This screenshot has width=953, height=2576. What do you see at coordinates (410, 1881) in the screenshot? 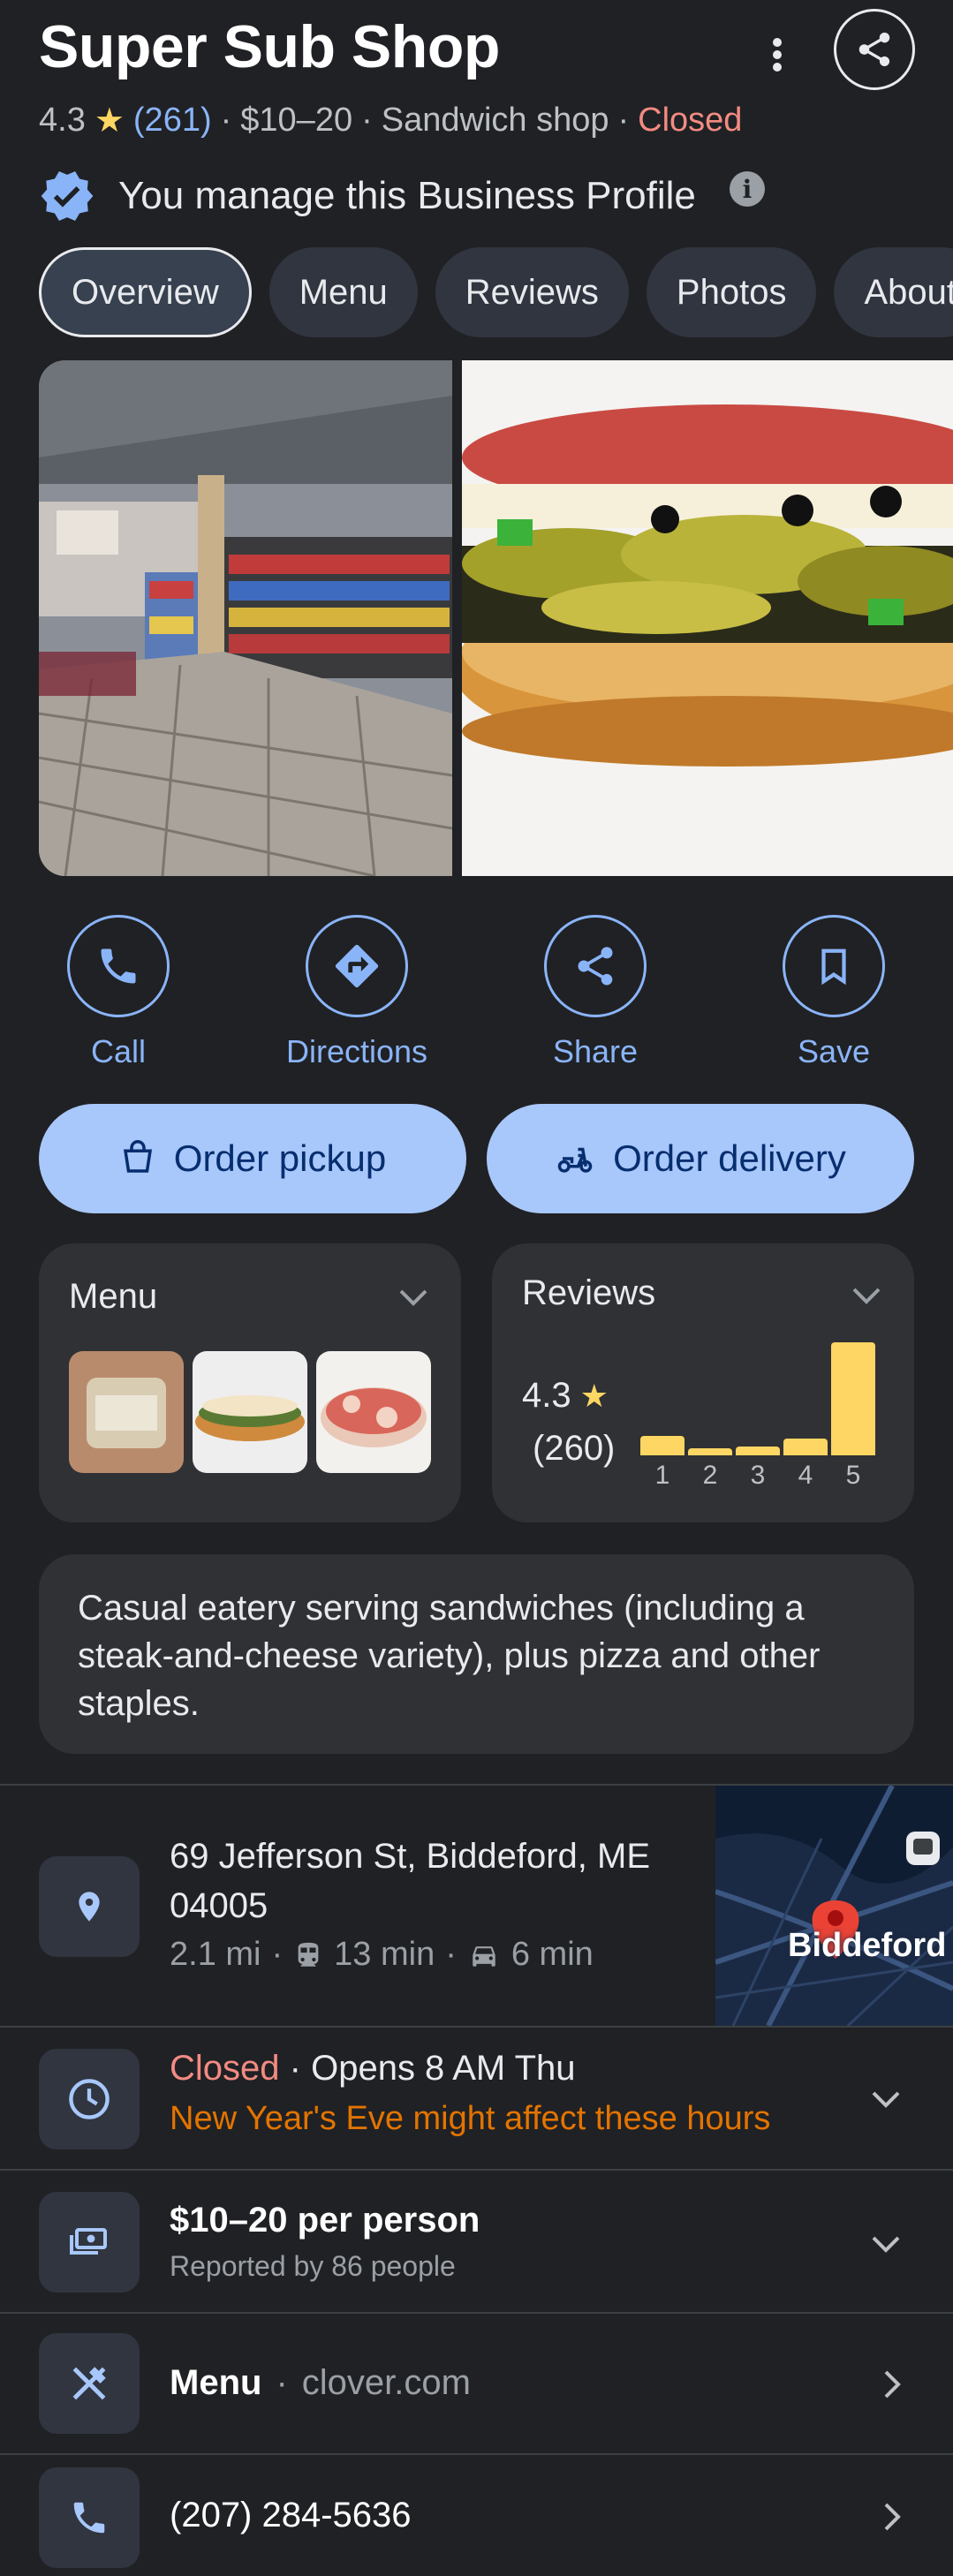
I see `address-text: 69 Jefferson St, Biddeford, ME 04005` at bounding box center [410, 1881].